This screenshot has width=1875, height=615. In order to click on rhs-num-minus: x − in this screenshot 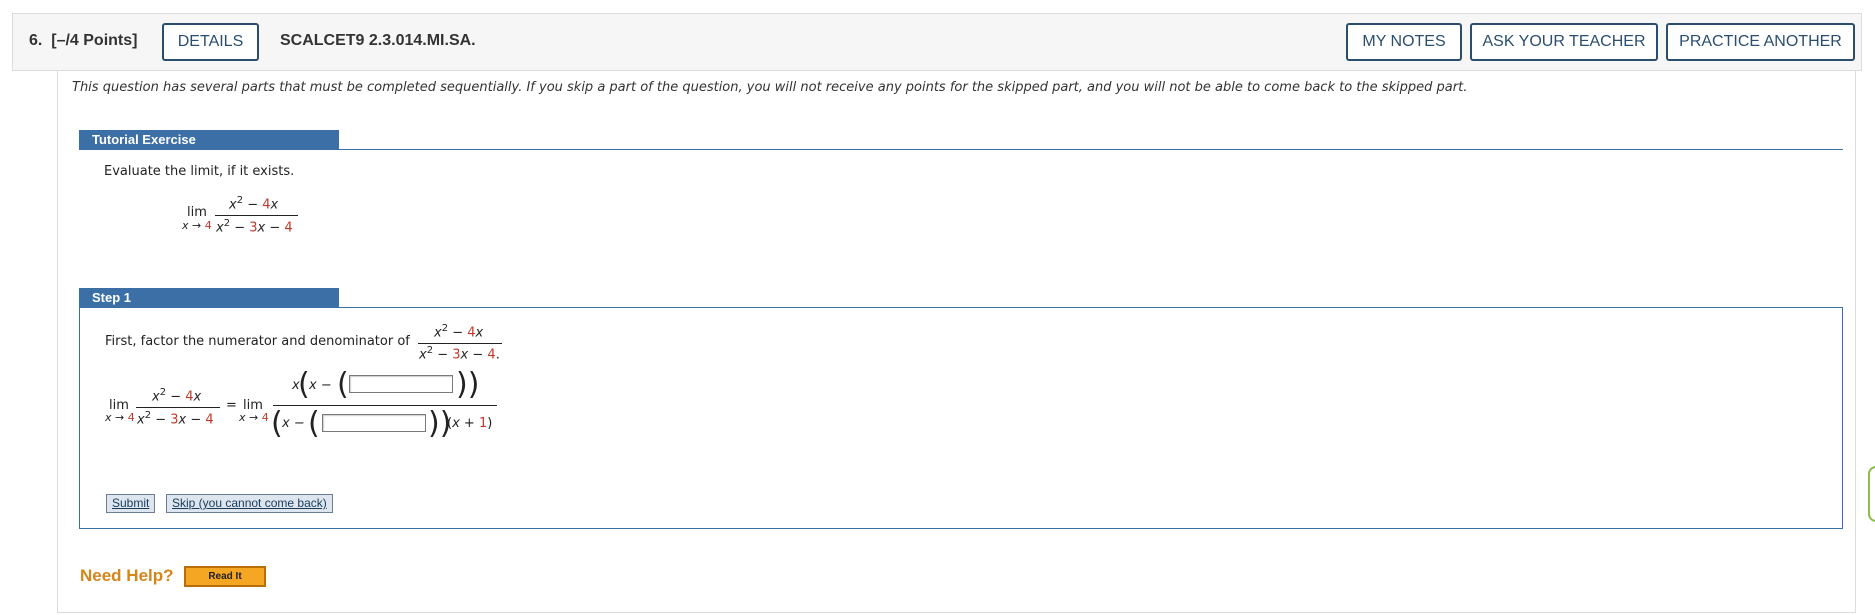, I will do `click(320, 385)`.